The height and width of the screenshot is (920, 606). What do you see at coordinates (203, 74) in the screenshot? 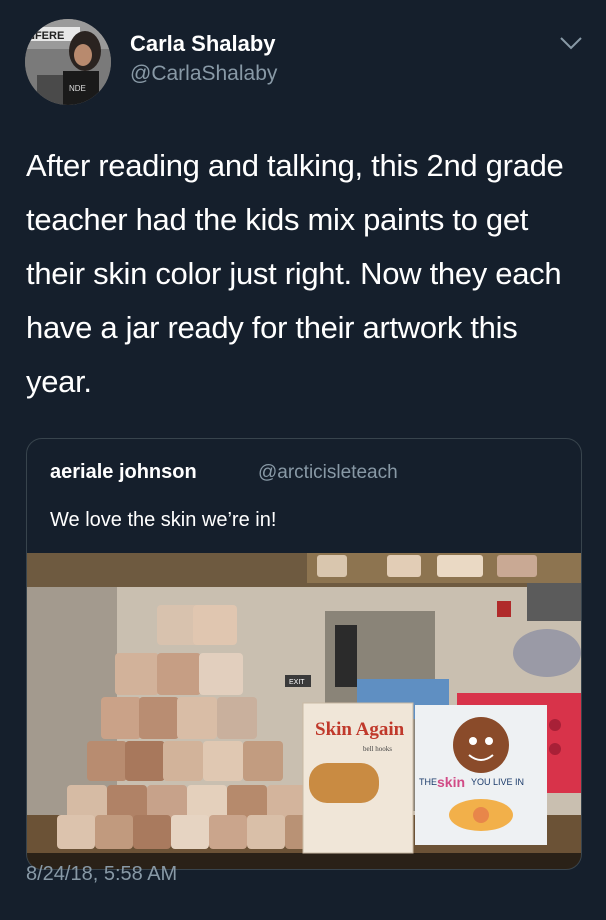
I see `author-handle: @CarlaShalaby` at bounding box center [203, 74].